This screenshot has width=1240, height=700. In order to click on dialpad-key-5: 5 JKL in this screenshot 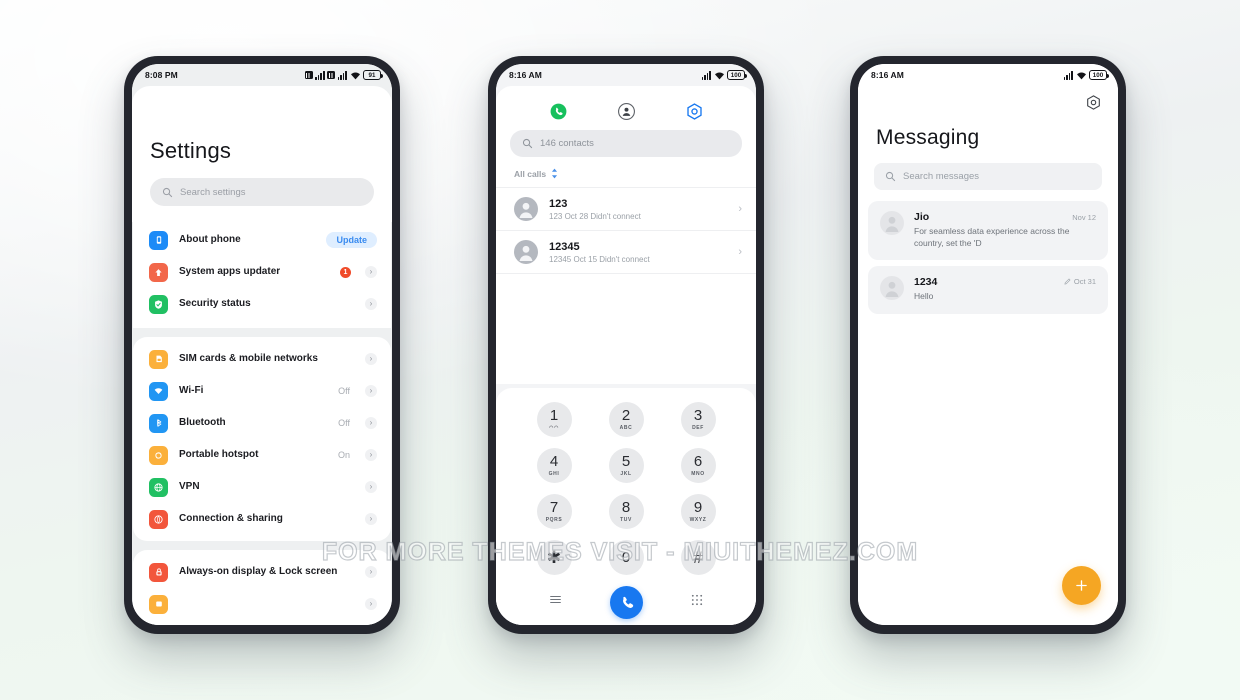, I will do `click(626, 465)`.